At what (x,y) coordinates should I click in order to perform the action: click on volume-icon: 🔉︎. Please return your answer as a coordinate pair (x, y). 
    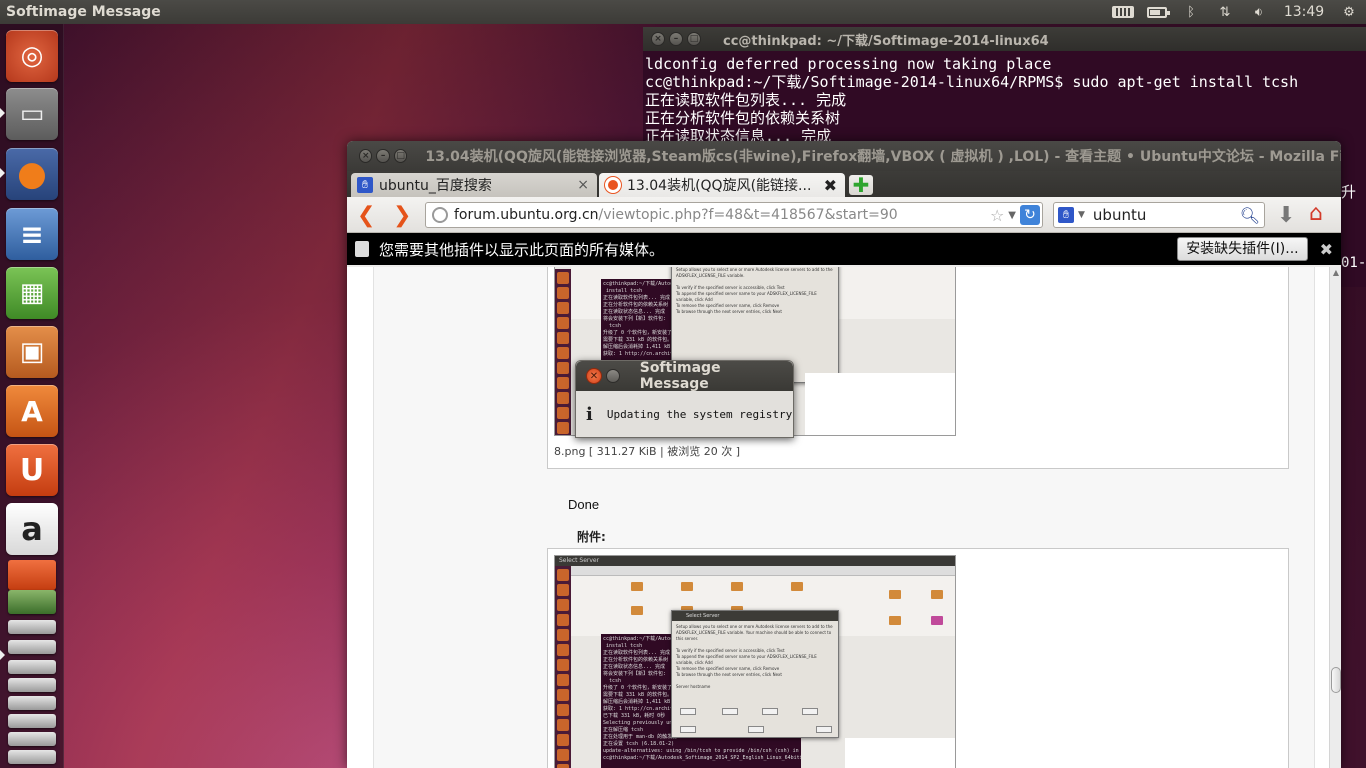
    Looking at the image, I should click on (1259, 12).